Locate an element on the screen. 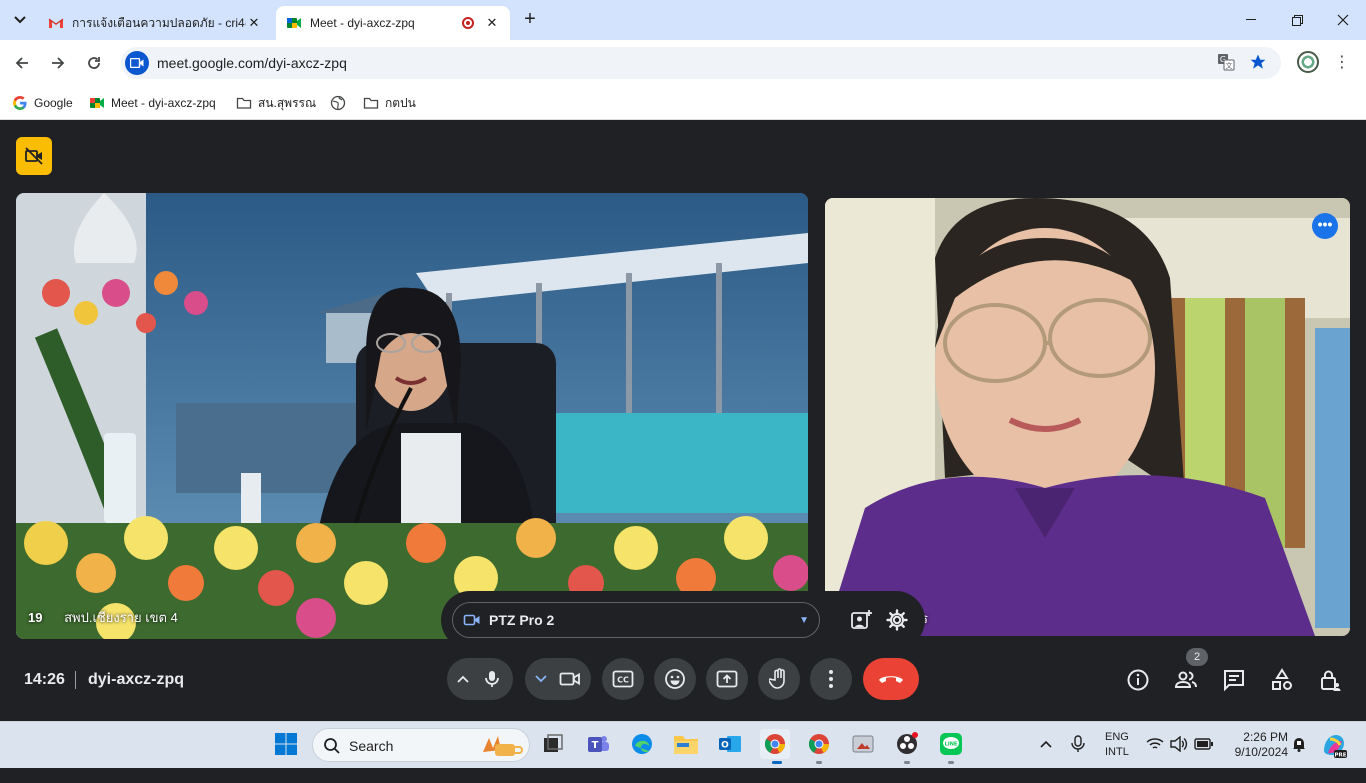 This screenshot has height=783, width=1366. divider is located at coordinates (75, 680).